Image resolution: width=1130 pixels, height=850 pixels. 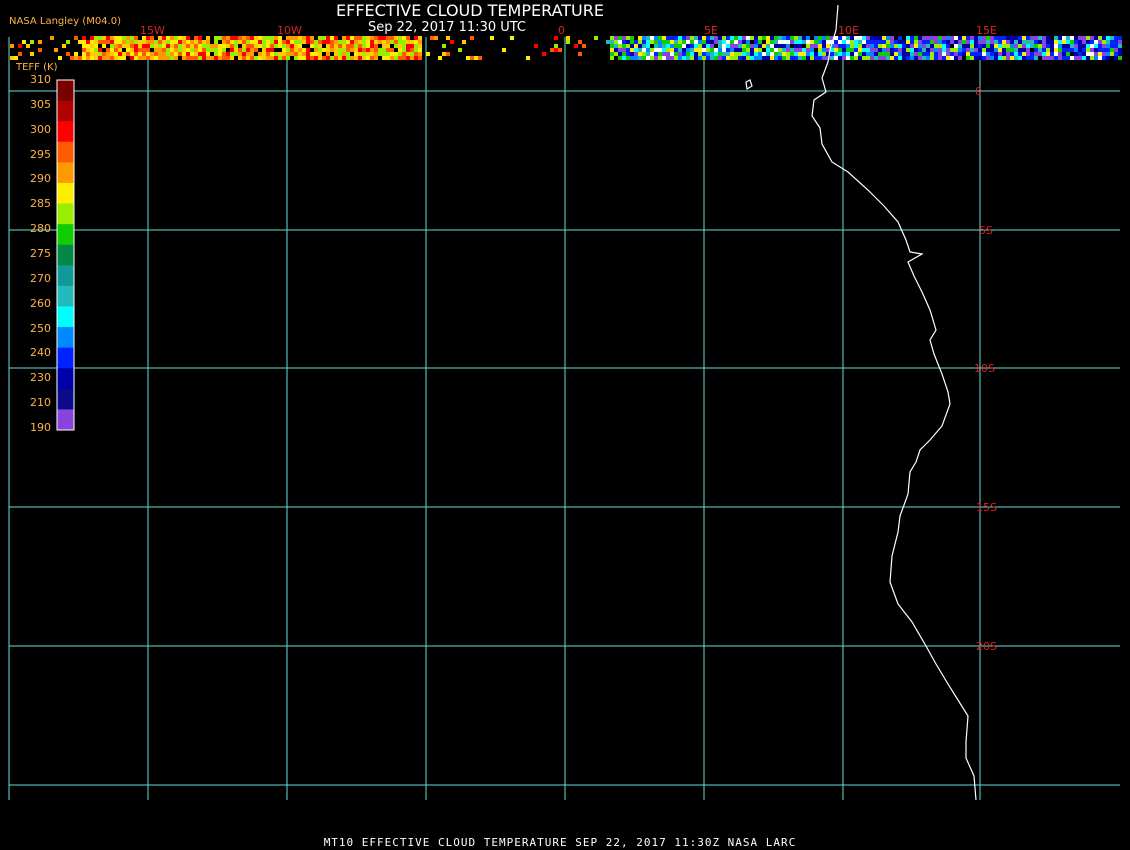 I want to click on legend-tick-label: 260, so click(x=40, y=303).